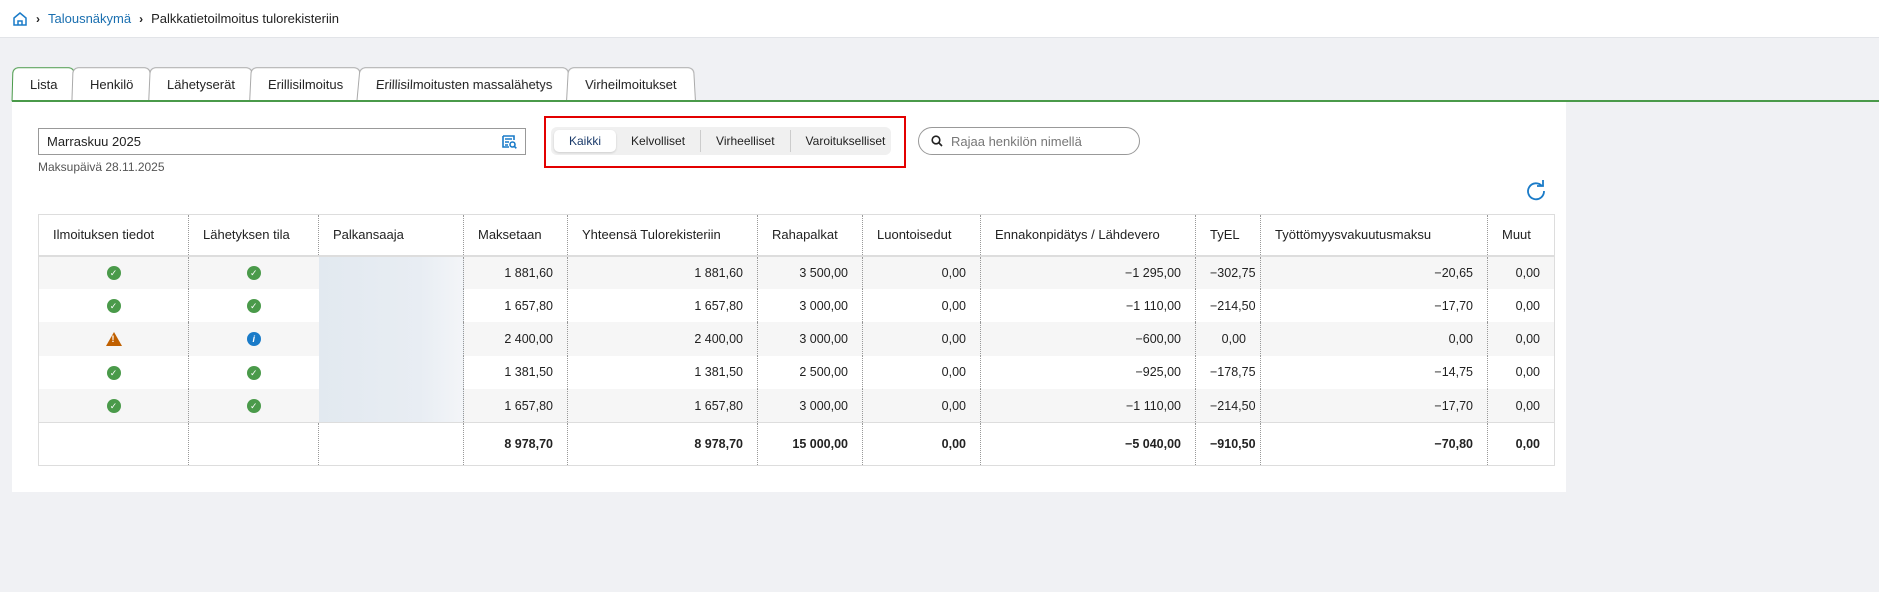 The width and height of the screenshot is (1879, 592). What do you see at coordinates (1041, 141) in the screenshot?
I see `search-input` at bounding box center [1041, 141].